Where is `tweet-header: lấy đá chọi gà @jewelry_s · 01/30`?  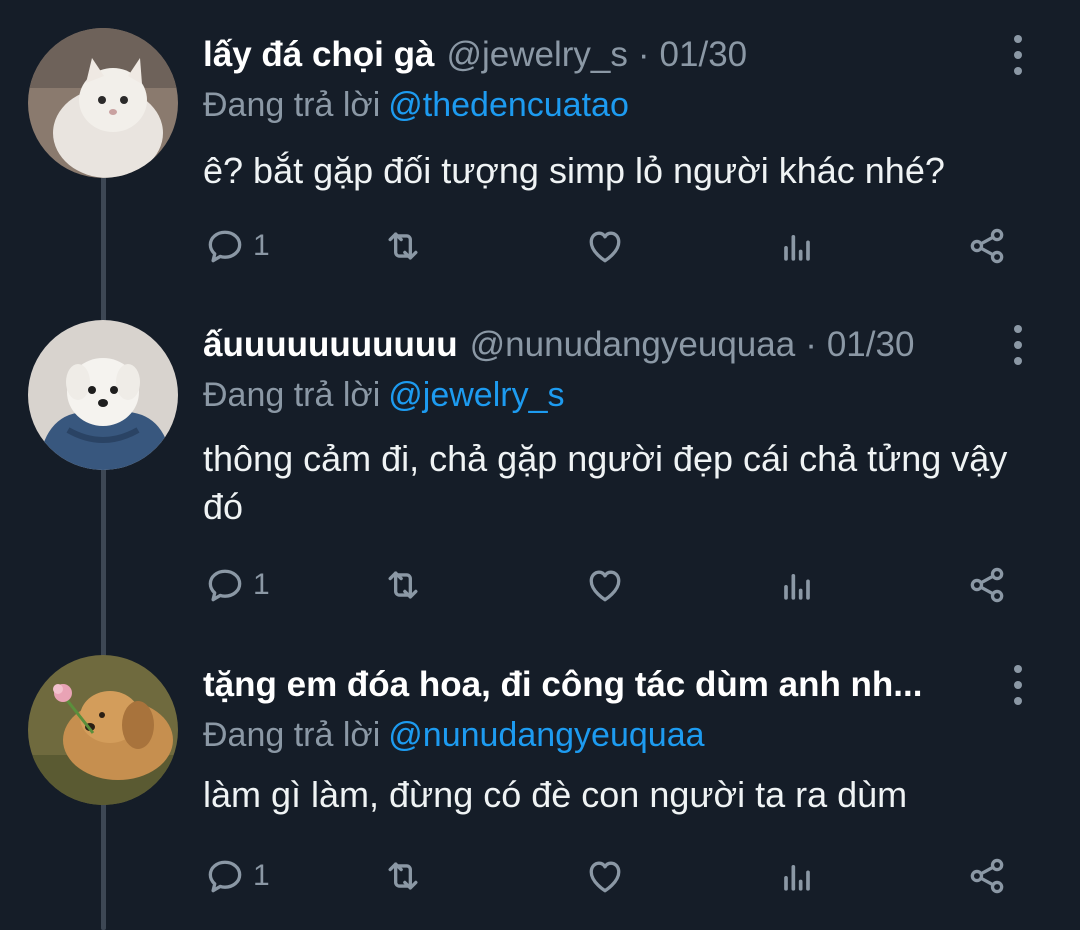 tweet-header: lấy đá chọi gà @jewelry_s · 01/30 is located at coordinates (611, 55).